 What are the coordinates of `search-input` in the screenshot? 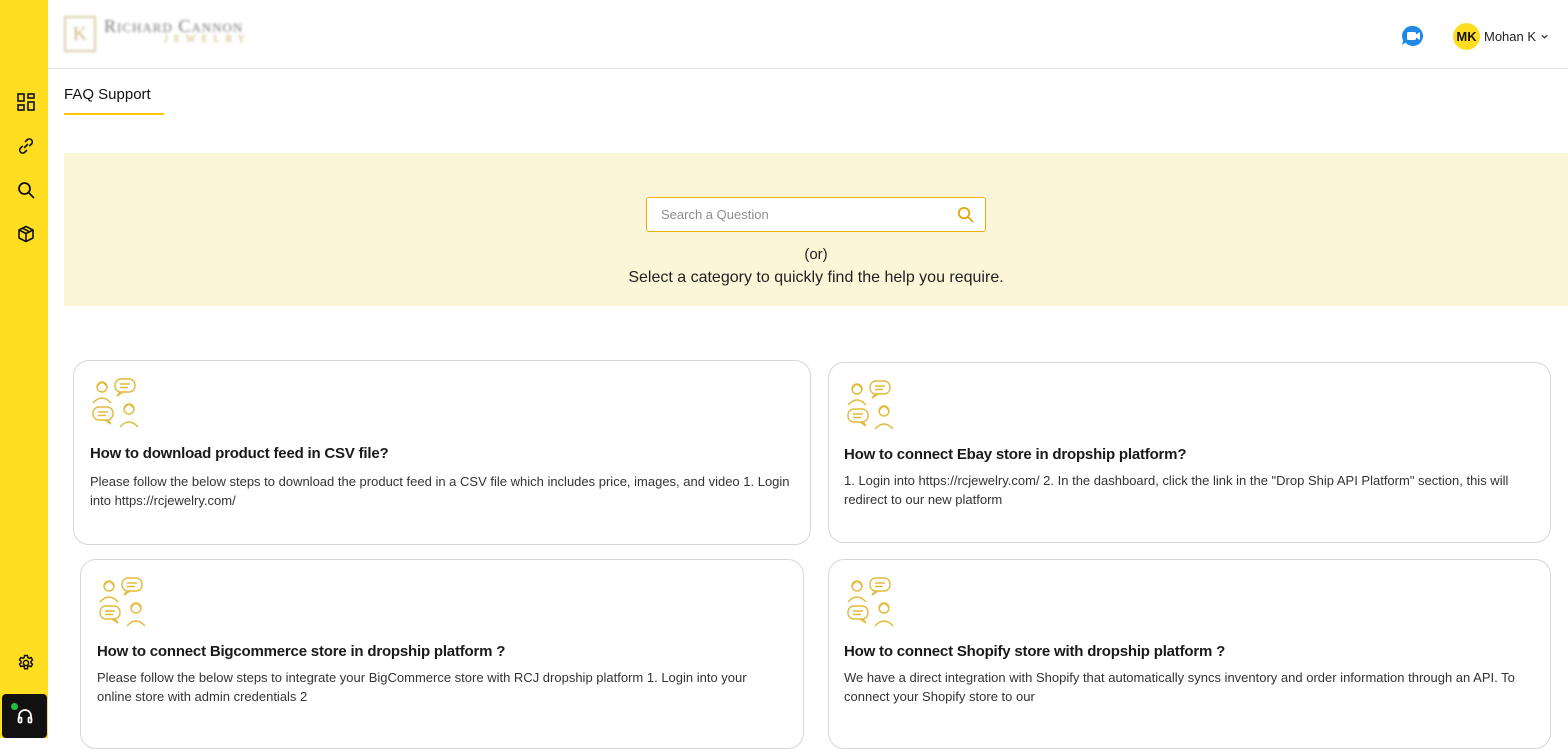 It's located at (797, 214).